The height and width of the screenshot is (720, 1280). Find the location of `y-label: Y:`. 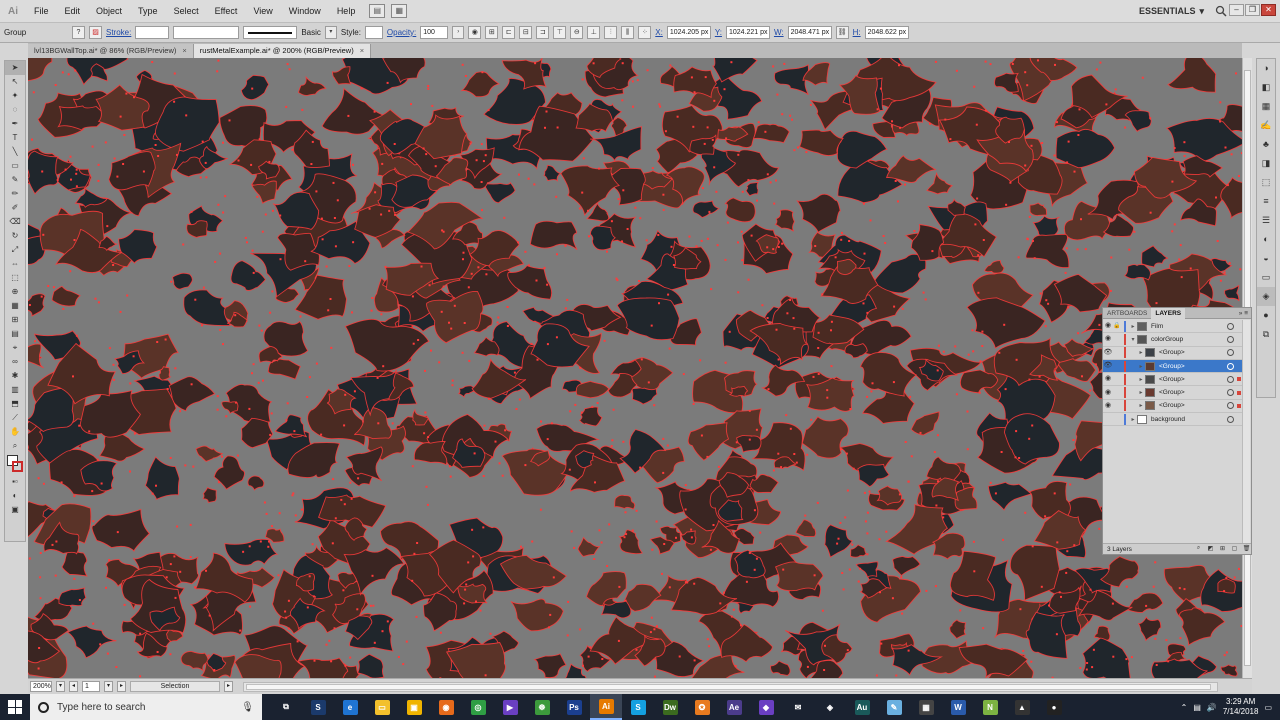

y-label: Y: is located at coordinates (718, 32).